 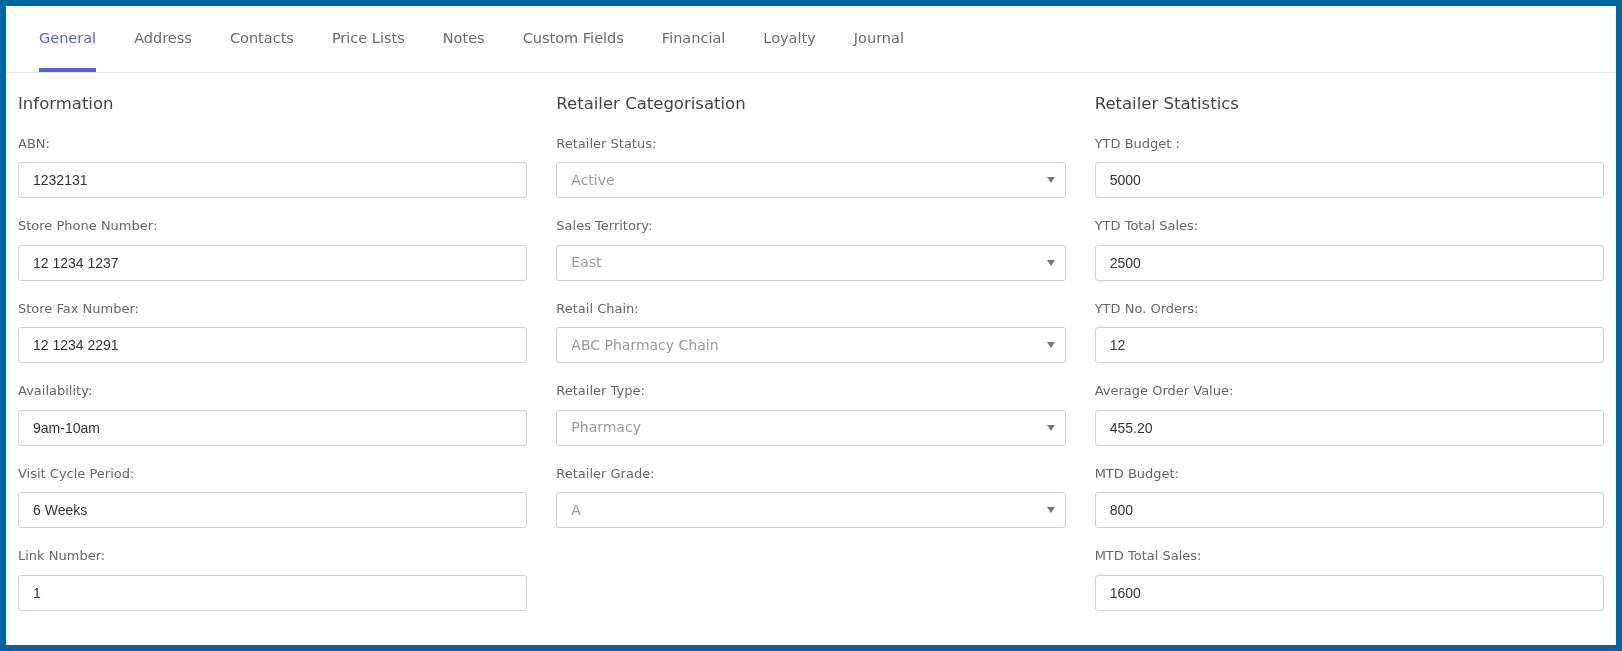 What do you see at coordinates (62, 556) in the screenshot?
I see `field-label: Link Number:` at bounding box center [62, 556].